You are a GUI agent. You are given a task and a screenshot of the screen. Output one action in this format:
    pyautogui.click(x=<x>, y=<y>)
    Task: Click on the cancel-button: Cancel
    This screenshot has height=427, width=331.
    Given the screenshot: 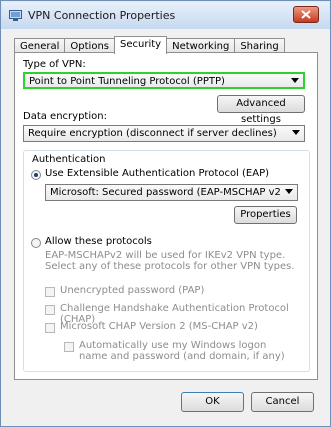 What is the action you would take?
    pyautogui.click(x=282, y=402)
    